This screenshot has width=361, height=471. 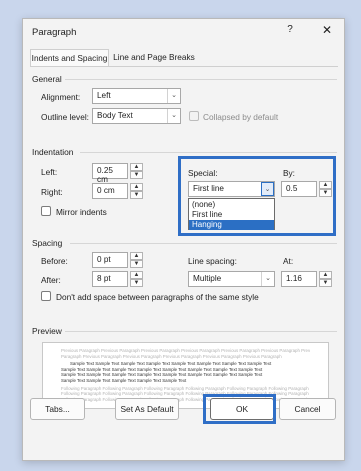 I want to click on after-input: 8 pt, so click(x=110, y=279).